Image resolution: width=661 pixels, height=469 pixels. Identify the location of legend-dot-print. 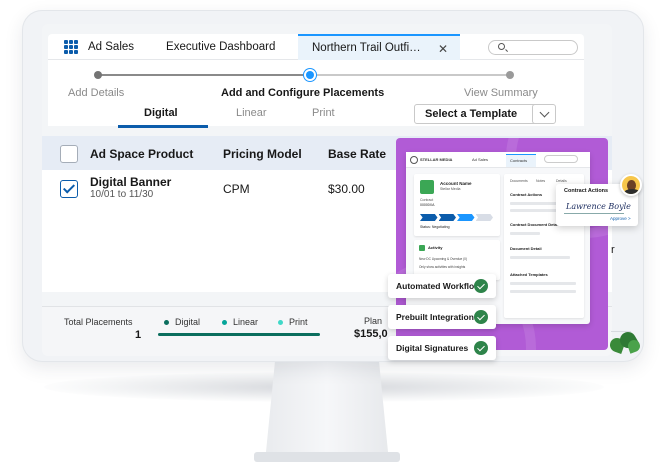
(280, 322).